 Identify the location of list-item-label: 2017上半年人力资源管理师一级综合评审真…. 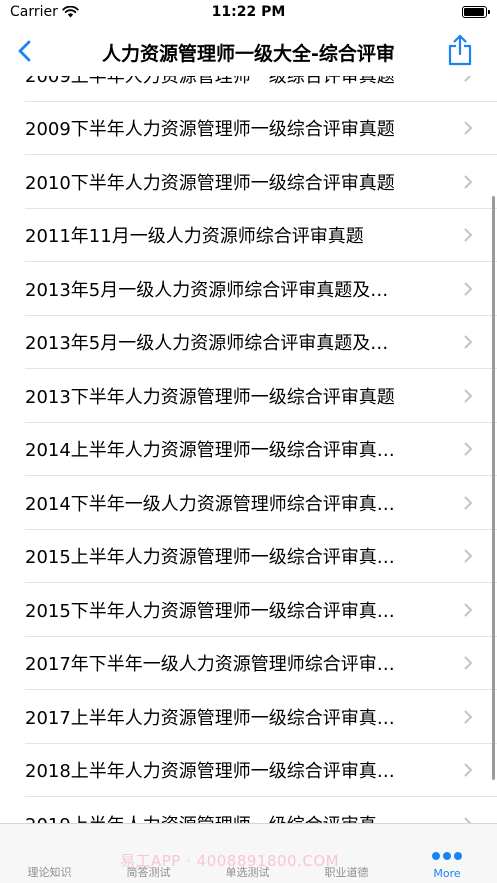
(210, 718).